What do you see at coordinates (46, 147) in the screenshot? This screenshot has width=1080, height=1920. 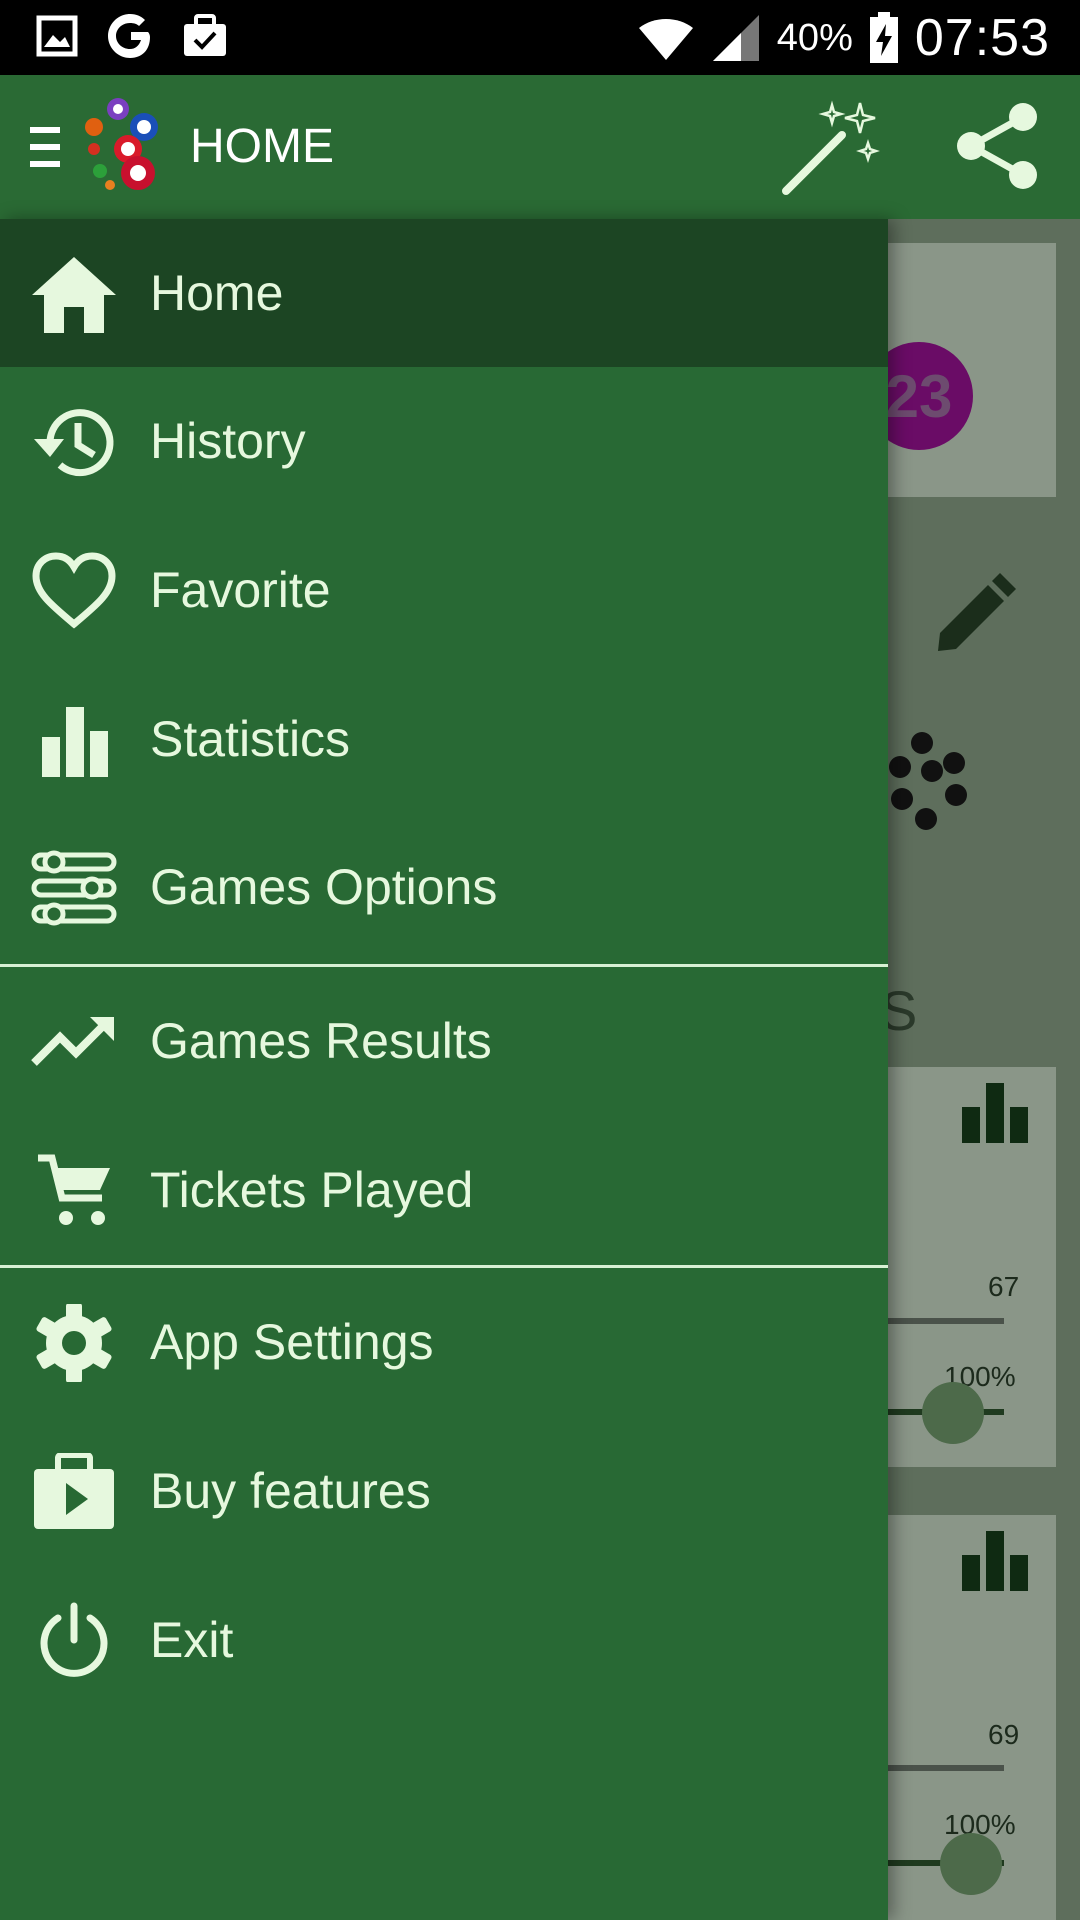 I see `menu-icon` at bounding box center [46, 147].